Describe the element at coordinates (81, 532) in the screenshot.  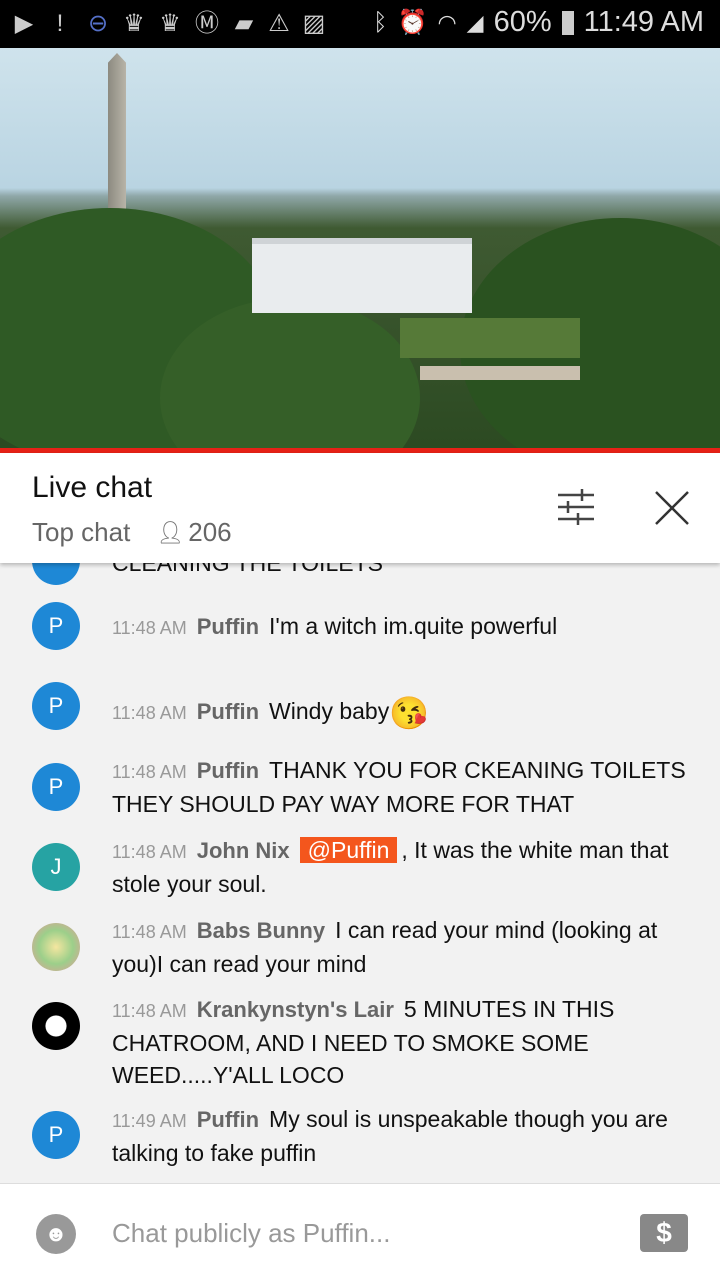
I see `top-chat-selector: Top chat` at that location.